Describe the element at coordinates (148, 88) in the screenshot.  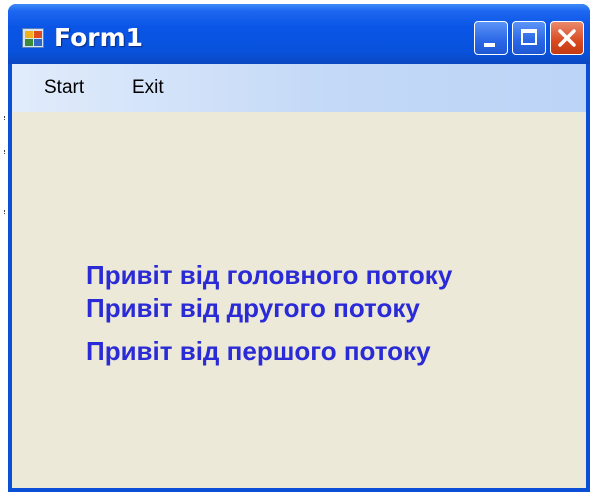
I see `menu-item-exit: Exit` at that location.